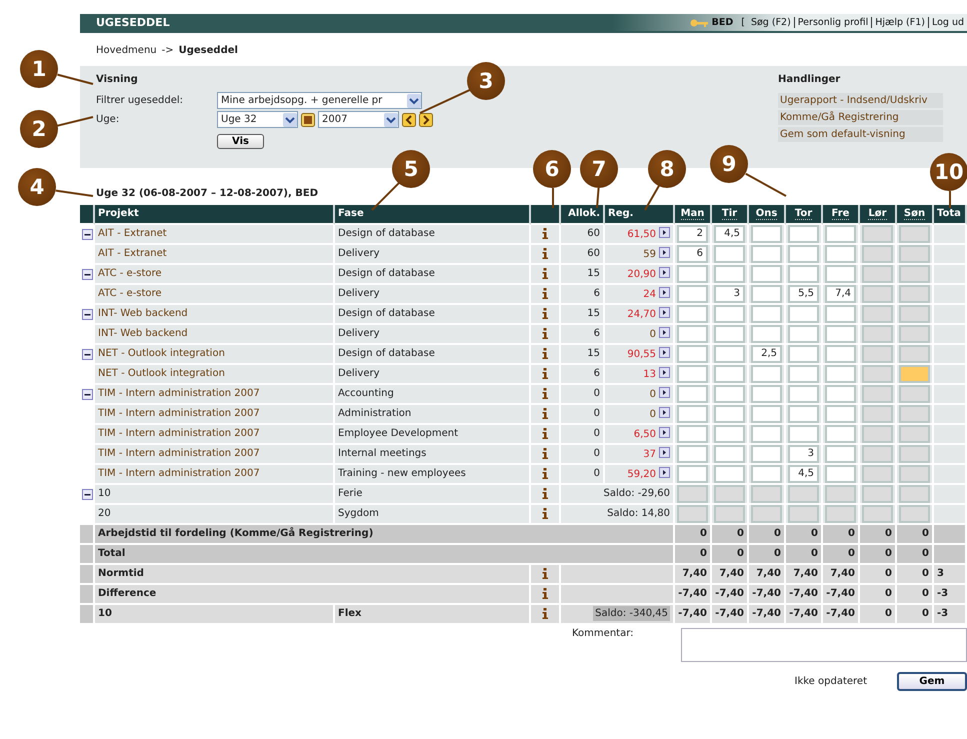 This screenshot has height=739, width=967. What do you see at coordinates (308, 119) in the screenshot?
I see `calendar-icon` at bounding box center [308, 119].